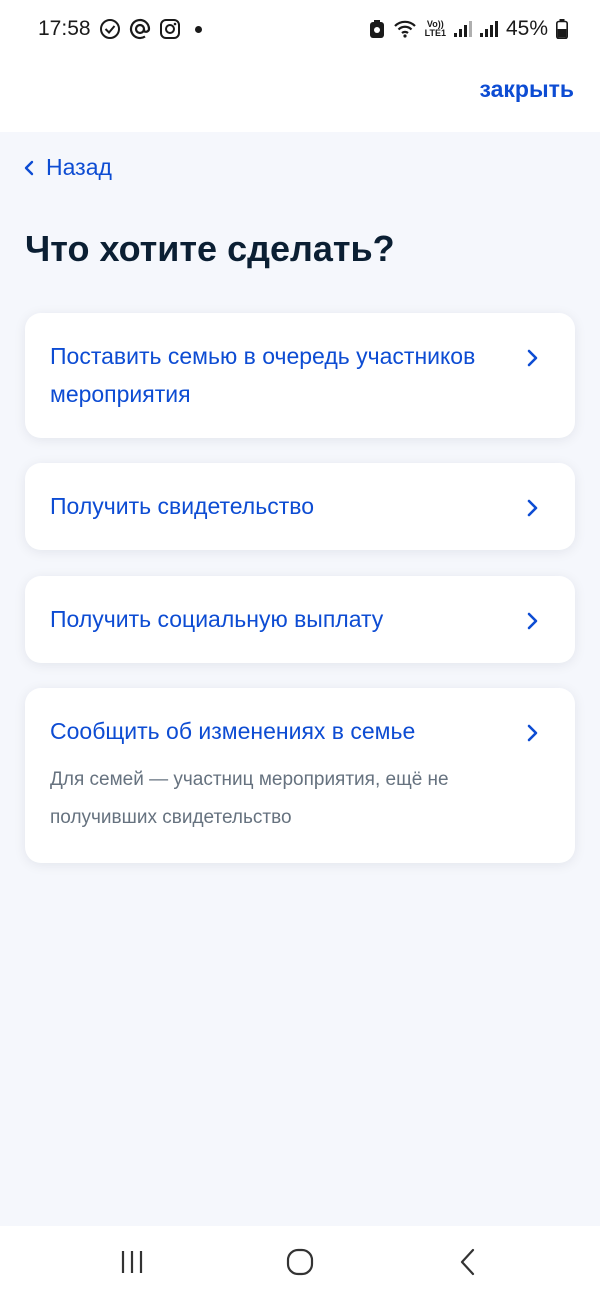 This screenshot has width=600, height=1299. I want to click on status-bar-right: Vo)) LTE1 45%, so click(468, 29).